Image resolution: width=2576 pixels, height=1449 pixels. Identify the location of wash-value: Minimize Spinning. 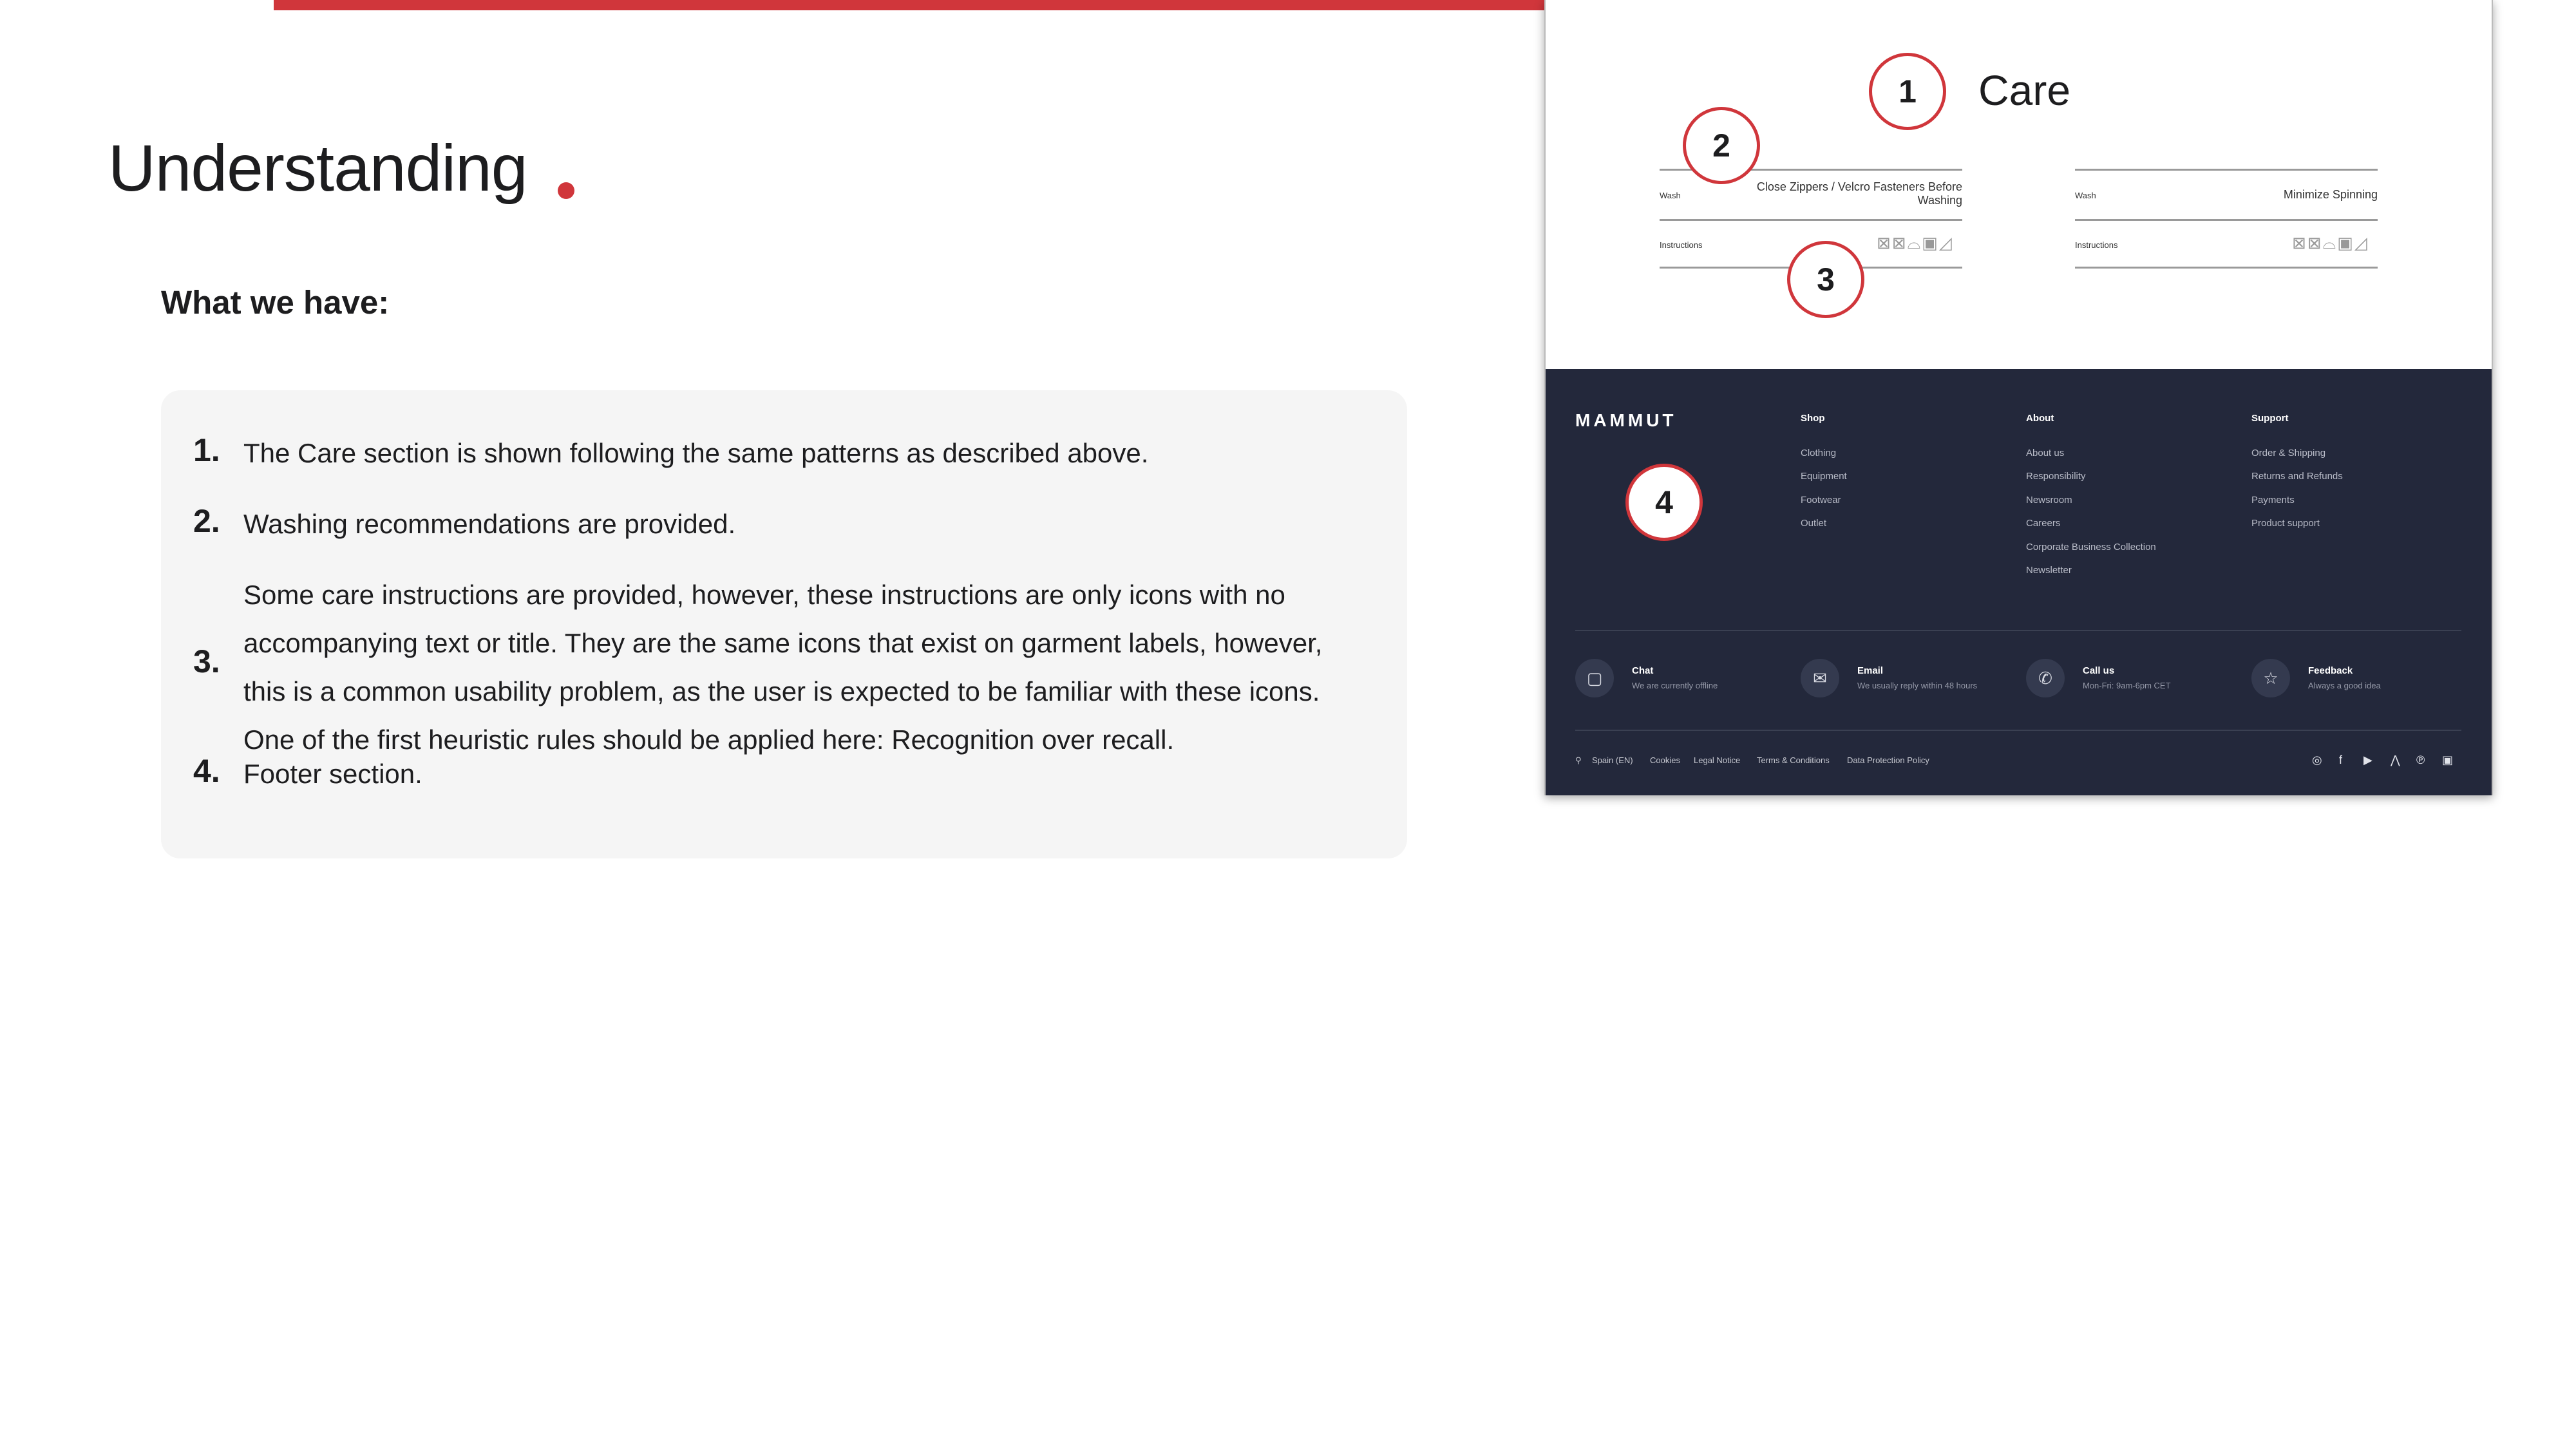
(2330, 194).